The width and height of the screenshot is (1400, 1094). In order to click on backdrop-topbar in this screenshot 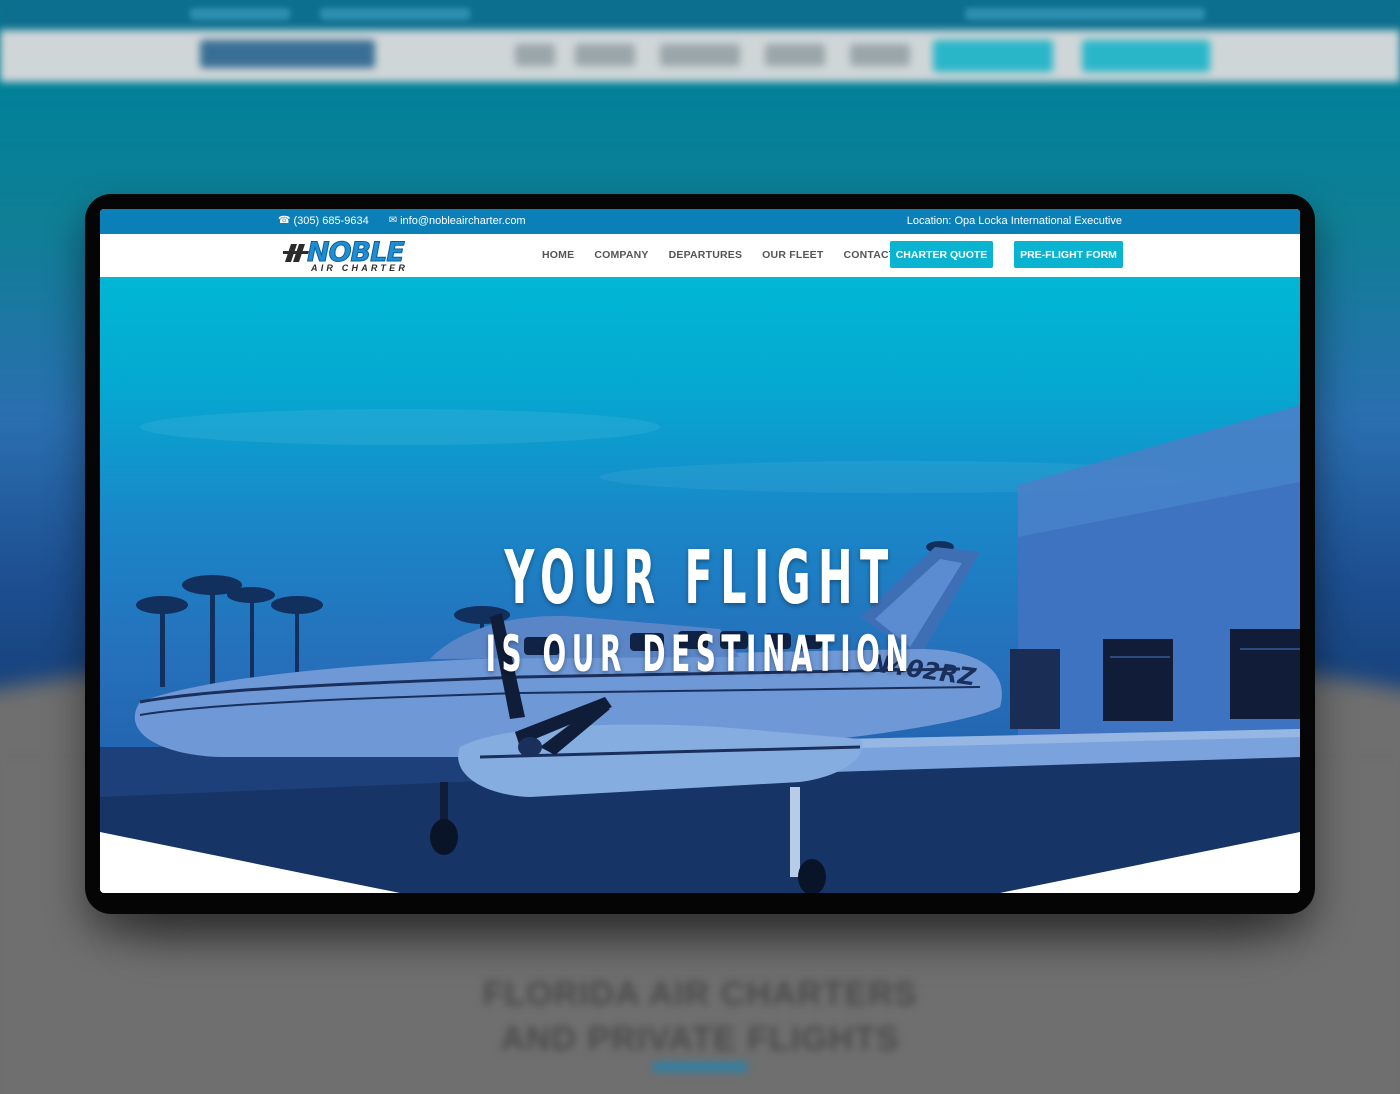, I will do `click(700, 15)`.